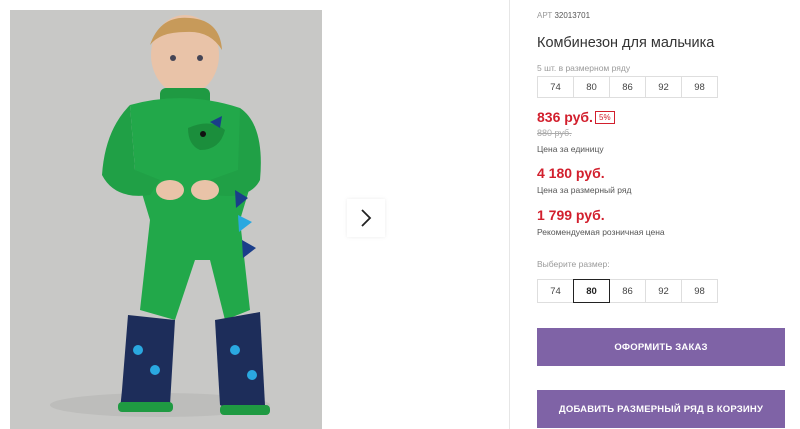 Image resolution: width=800 pixels, height=429 pixels. What do you see at coordinates (591, 87) in the screenshot?
I see `pack-size: 80` at bounding box center [591, 87].